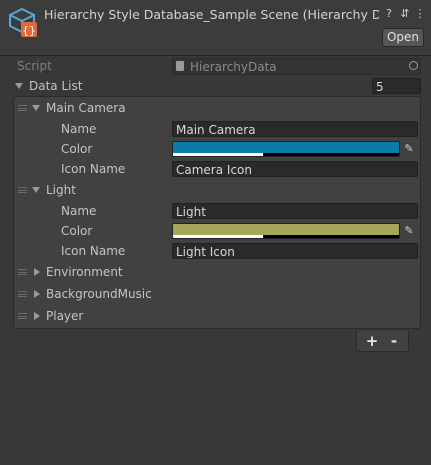 The width and height of the screenshot is (431, 465). I want to click on list-item-title: Environment, so click(84, 272).